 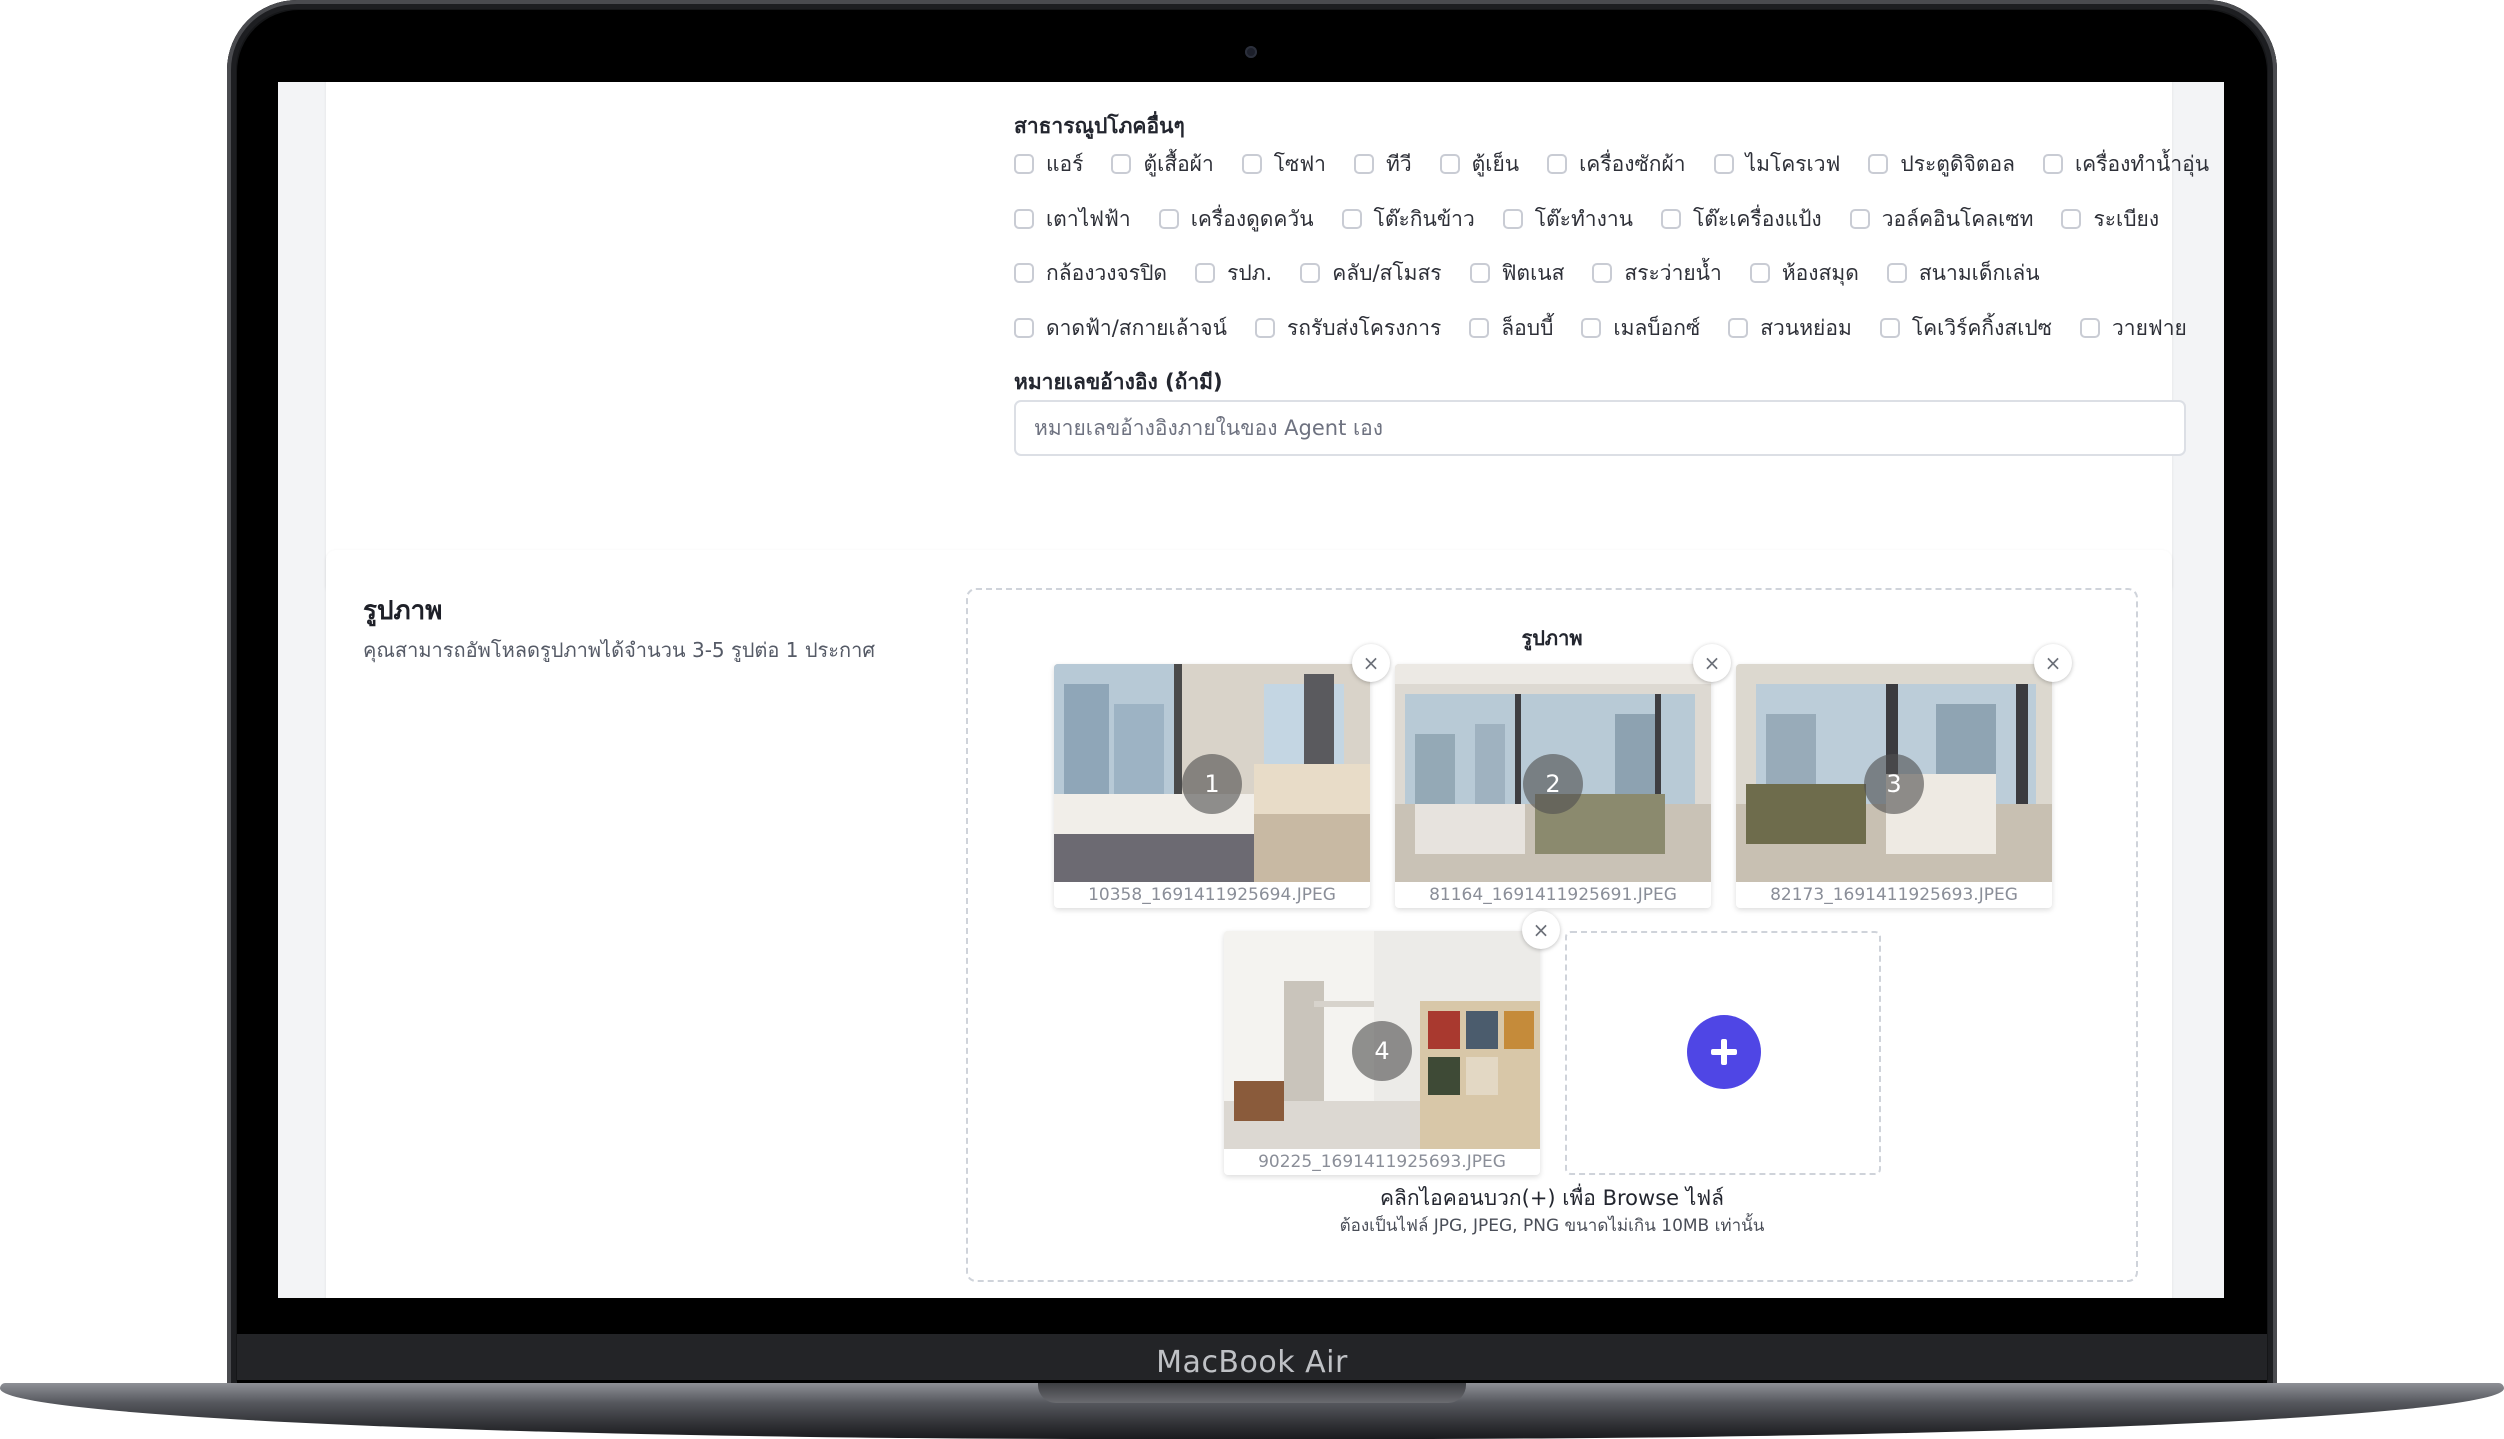 I want to click on amenity-checkbox: เครื่องซักผ้า, so click(x=1616, y=164).